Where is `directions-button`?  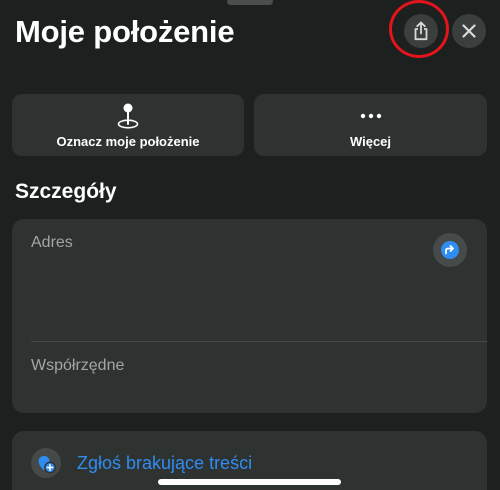
directions-button is located at coordinates (450, 250).